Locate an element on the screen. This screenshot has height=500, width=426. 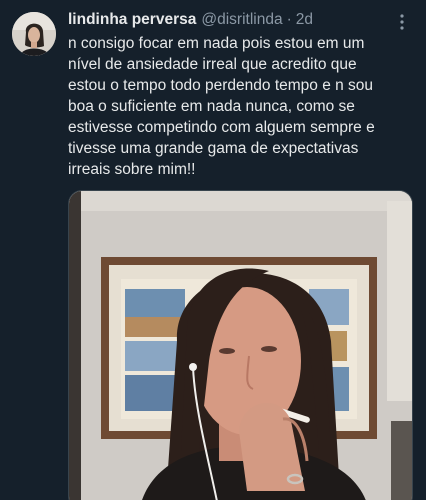
display-name: lindinha perversa is located at coordinates (132, 20).